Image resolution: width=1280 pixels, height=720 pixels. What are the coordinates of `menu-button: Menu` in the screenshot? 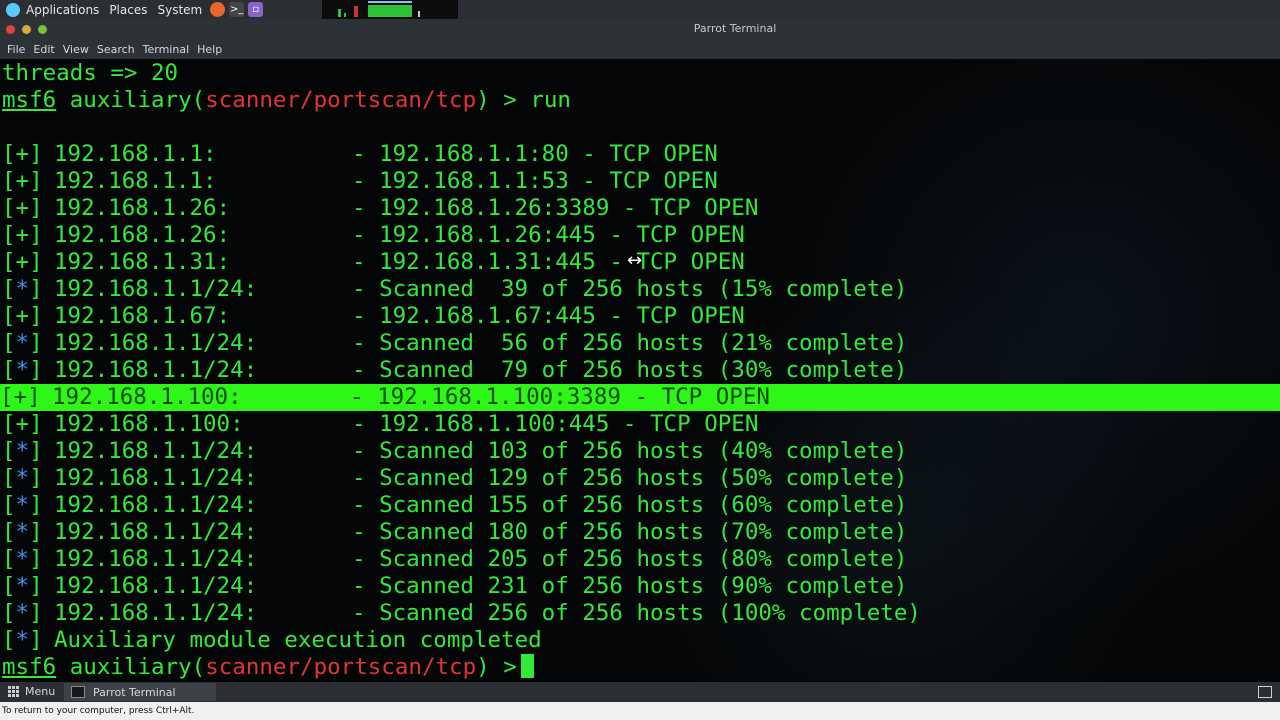 It's located at (31, 691).